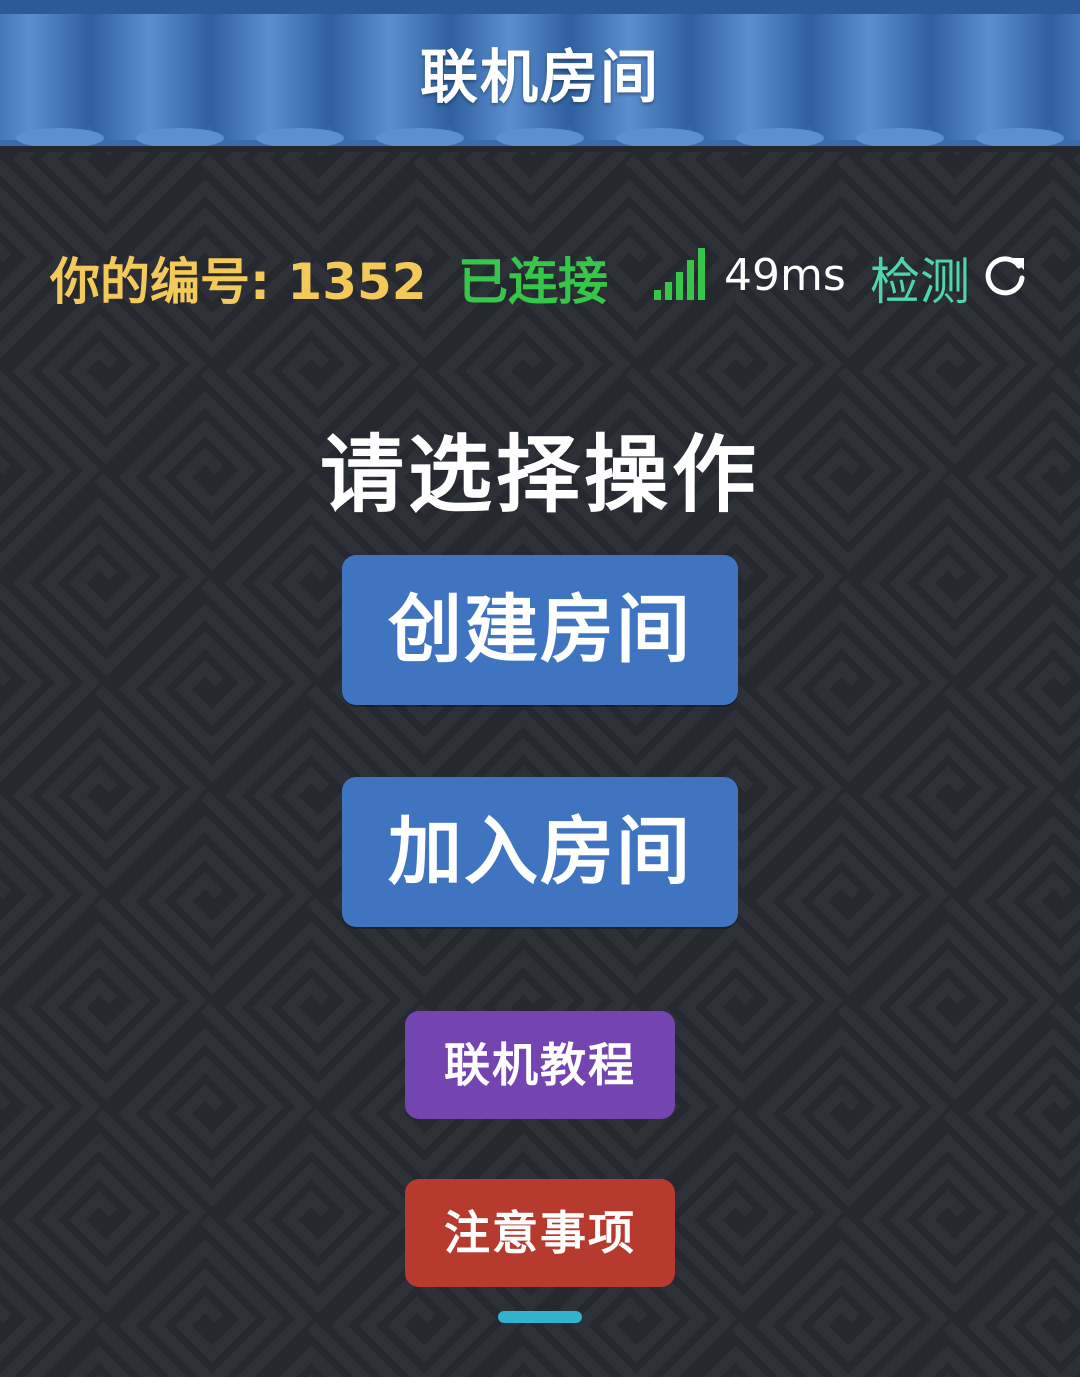 The image size is (1080, 1377). I want to click on detect-button: 检测, so click(920, 278).